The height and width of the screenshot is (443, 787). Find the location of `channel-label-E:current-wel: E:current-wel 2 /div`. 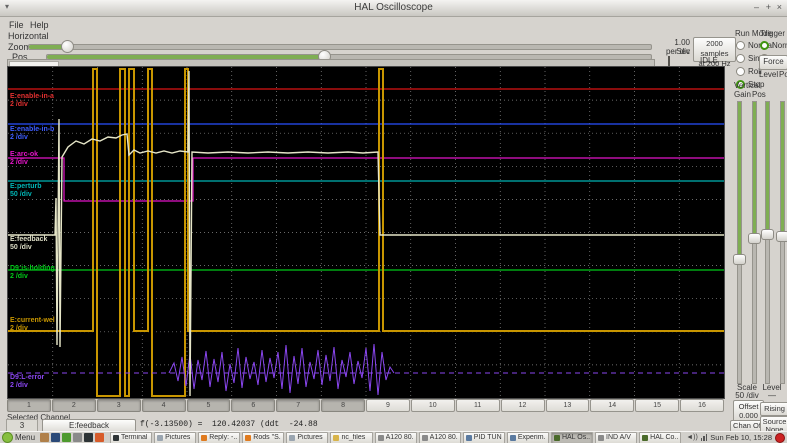

channel-label-E:current-wel: E:current-wel 2 /div is located at coordinates (32, 325).